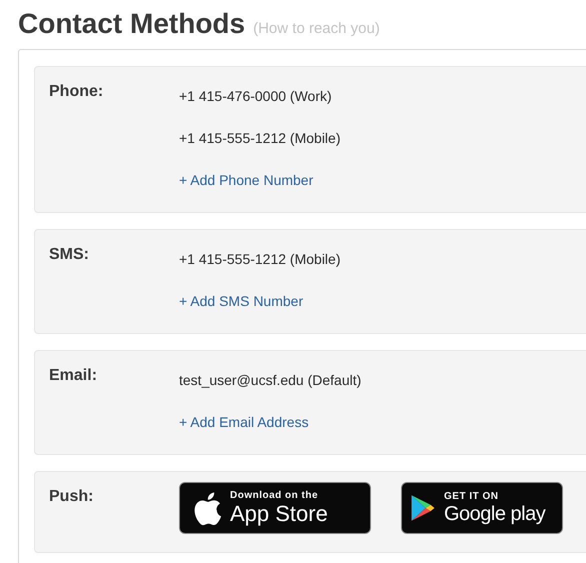  I want to click on add-link: + Add Email Address, so click(270, 423).